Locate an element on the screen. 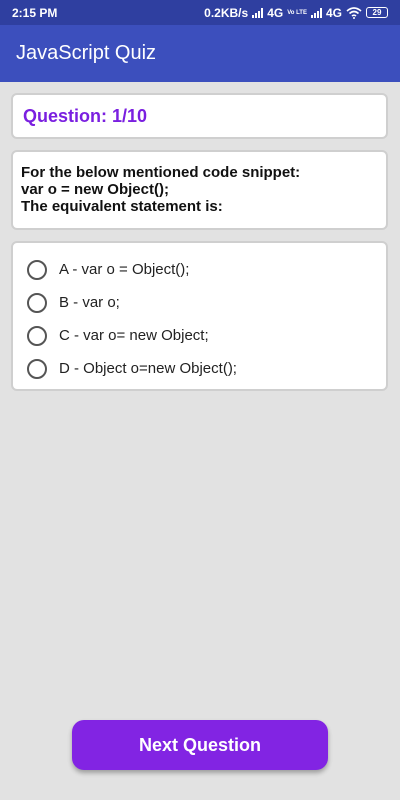  signal-icon is located at coordinates (258, 12).